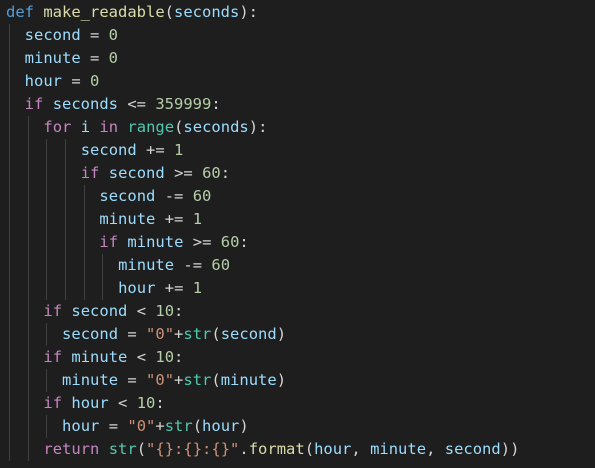  What do you see at coordinates (297, 334) in the screenshot?
I see `code-line: second = "0"+str(second)` at bounding box center [297, 334].